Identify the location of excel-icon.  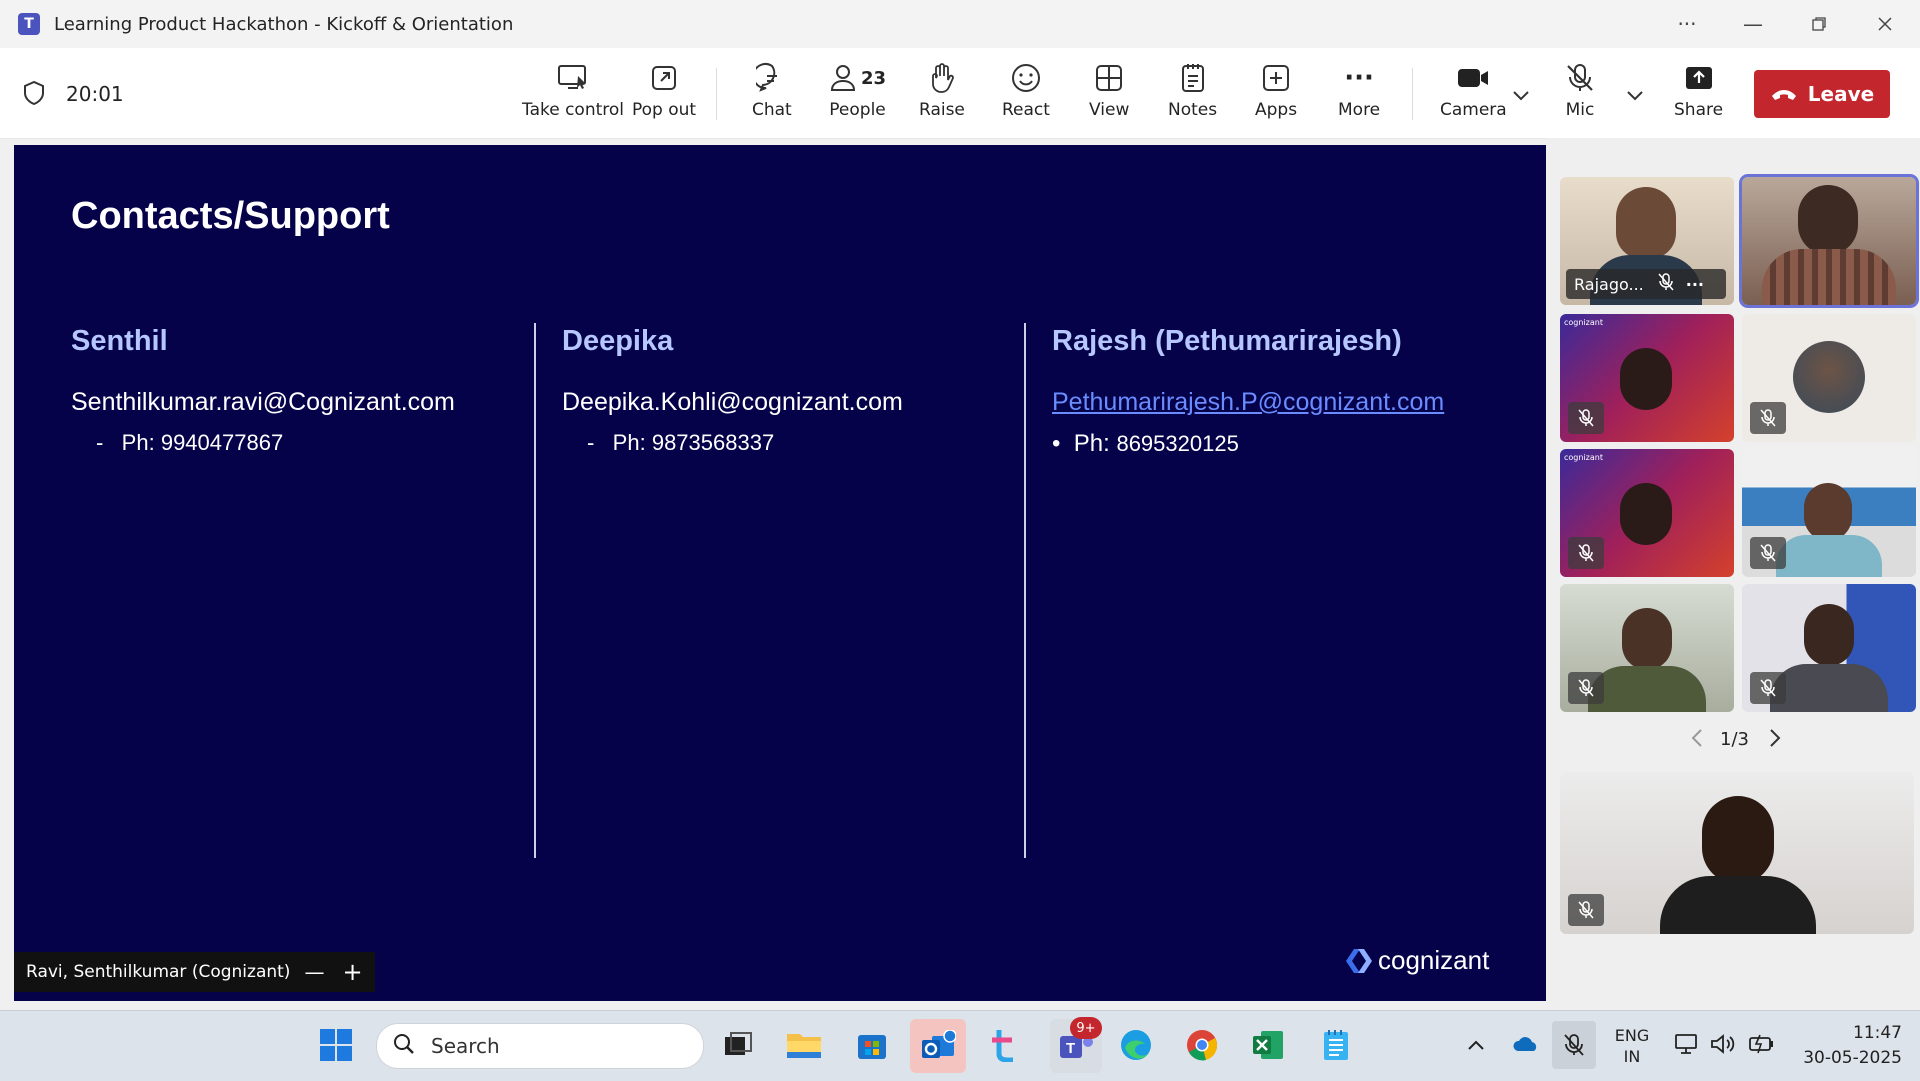
(1268, 1045).